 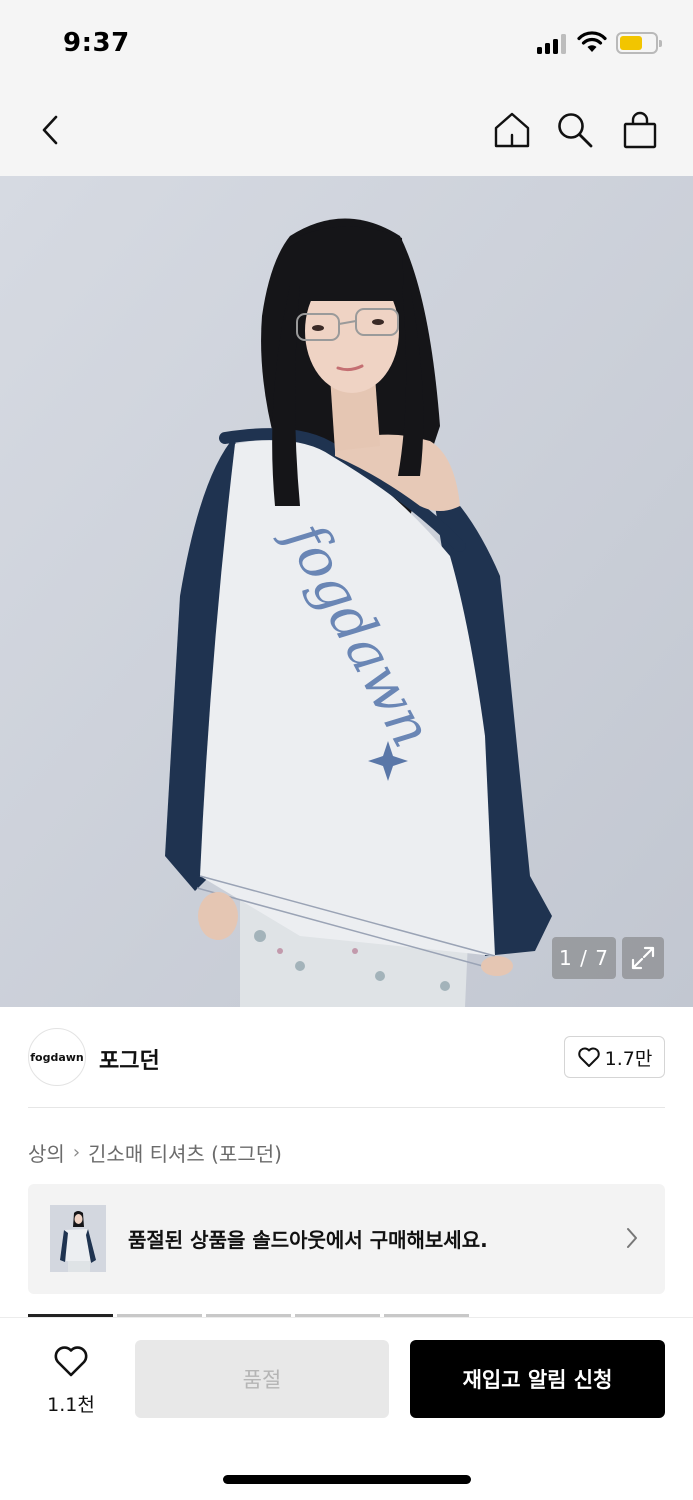 What do you see at coordinates (639, 43) in the screenshot?
I see `battery-icon` at bounding box center [639, 43].